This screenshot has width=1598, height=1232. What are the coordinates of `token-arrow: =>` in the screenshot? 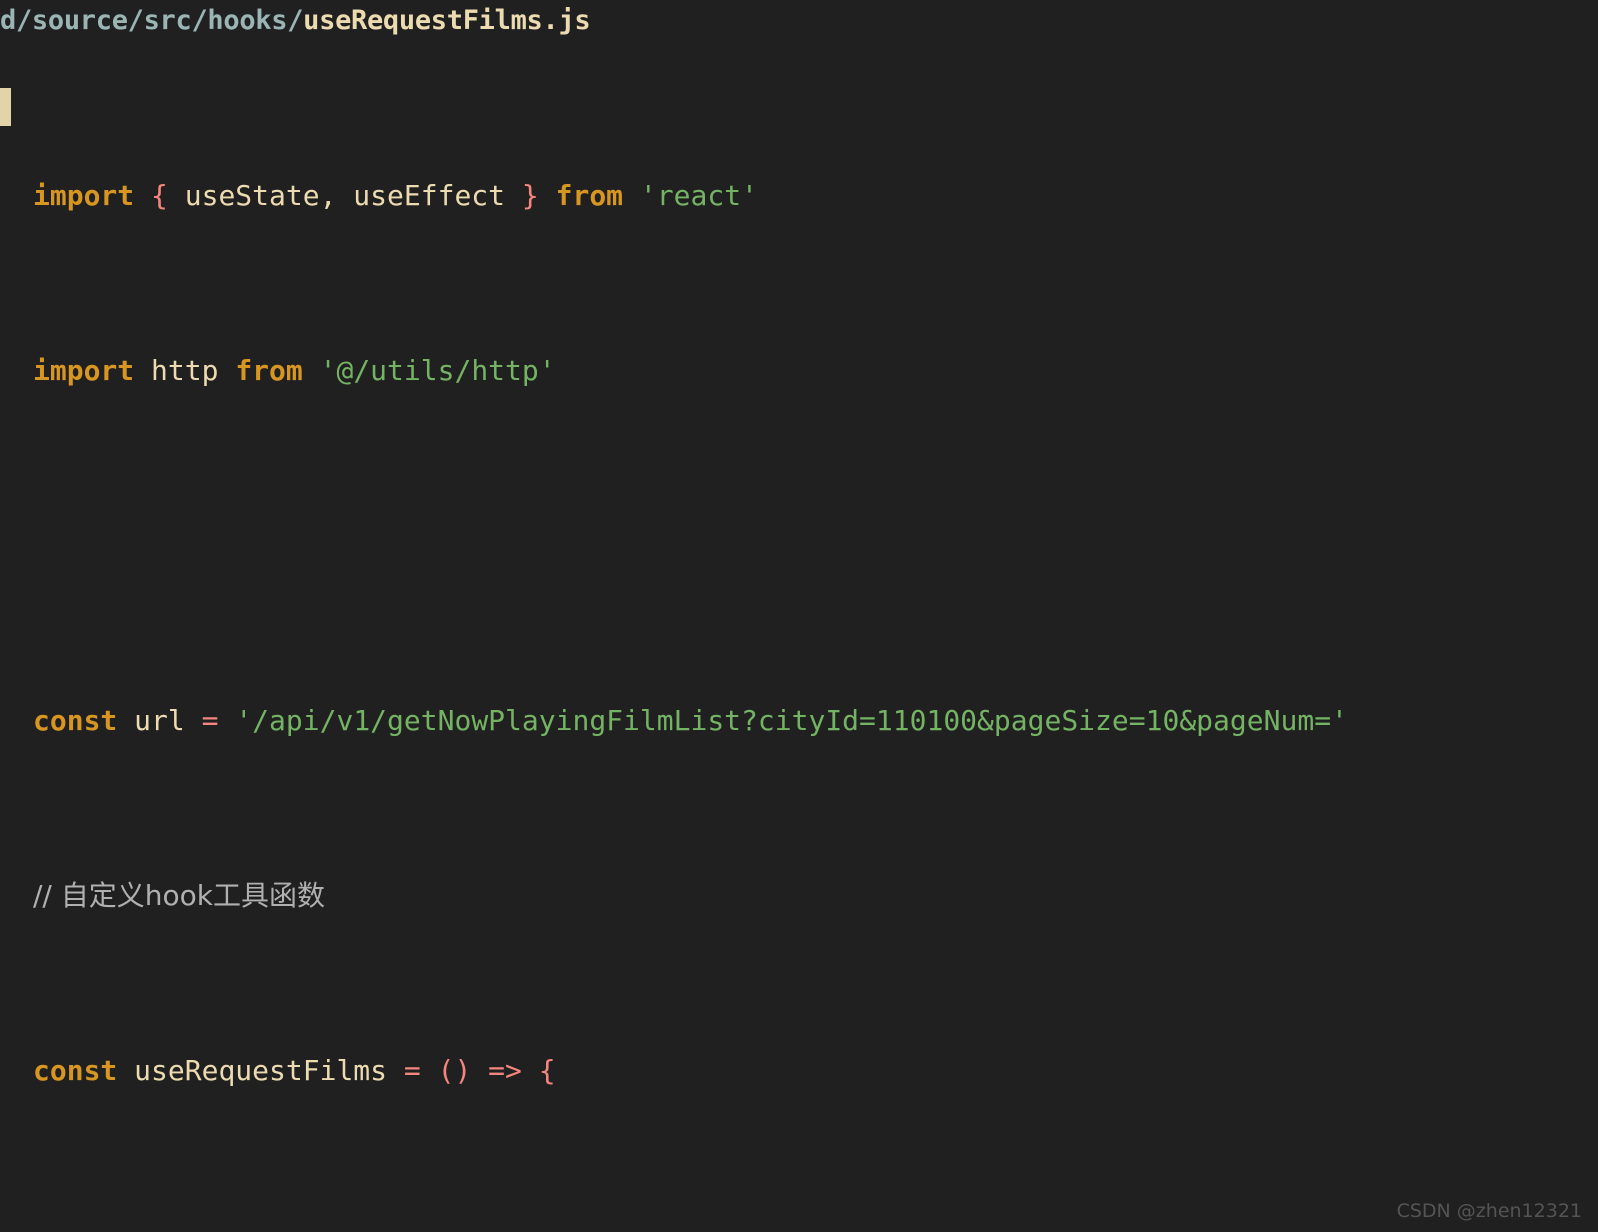 It's located at (505, 1070).